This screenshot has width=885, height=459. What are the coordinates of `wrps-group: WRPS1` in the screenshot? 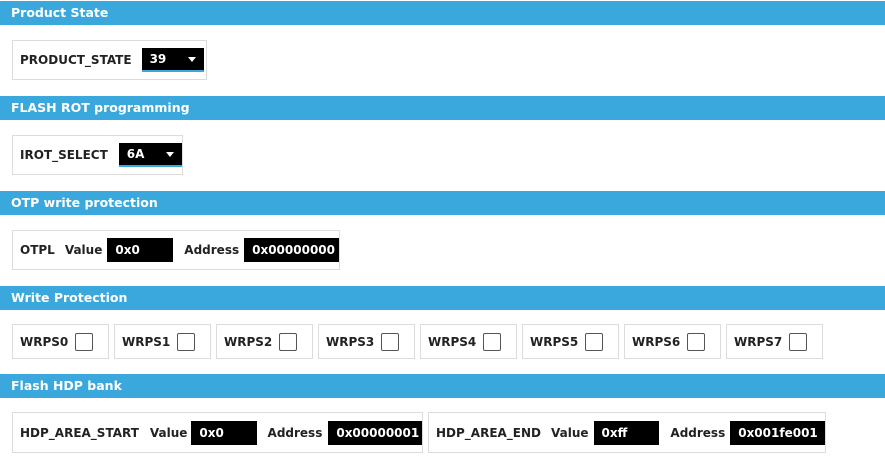 It's located at (162, 341).